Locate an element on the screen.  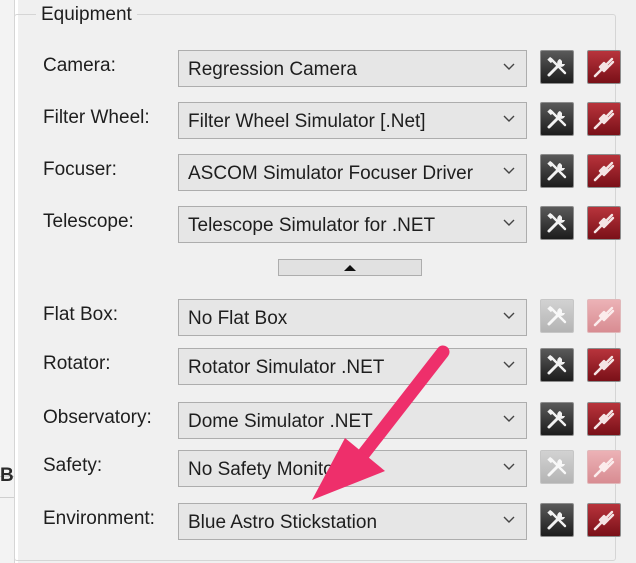
device-dropdown: Telescope Simulator for .NET is located at coordinates (352, 224).